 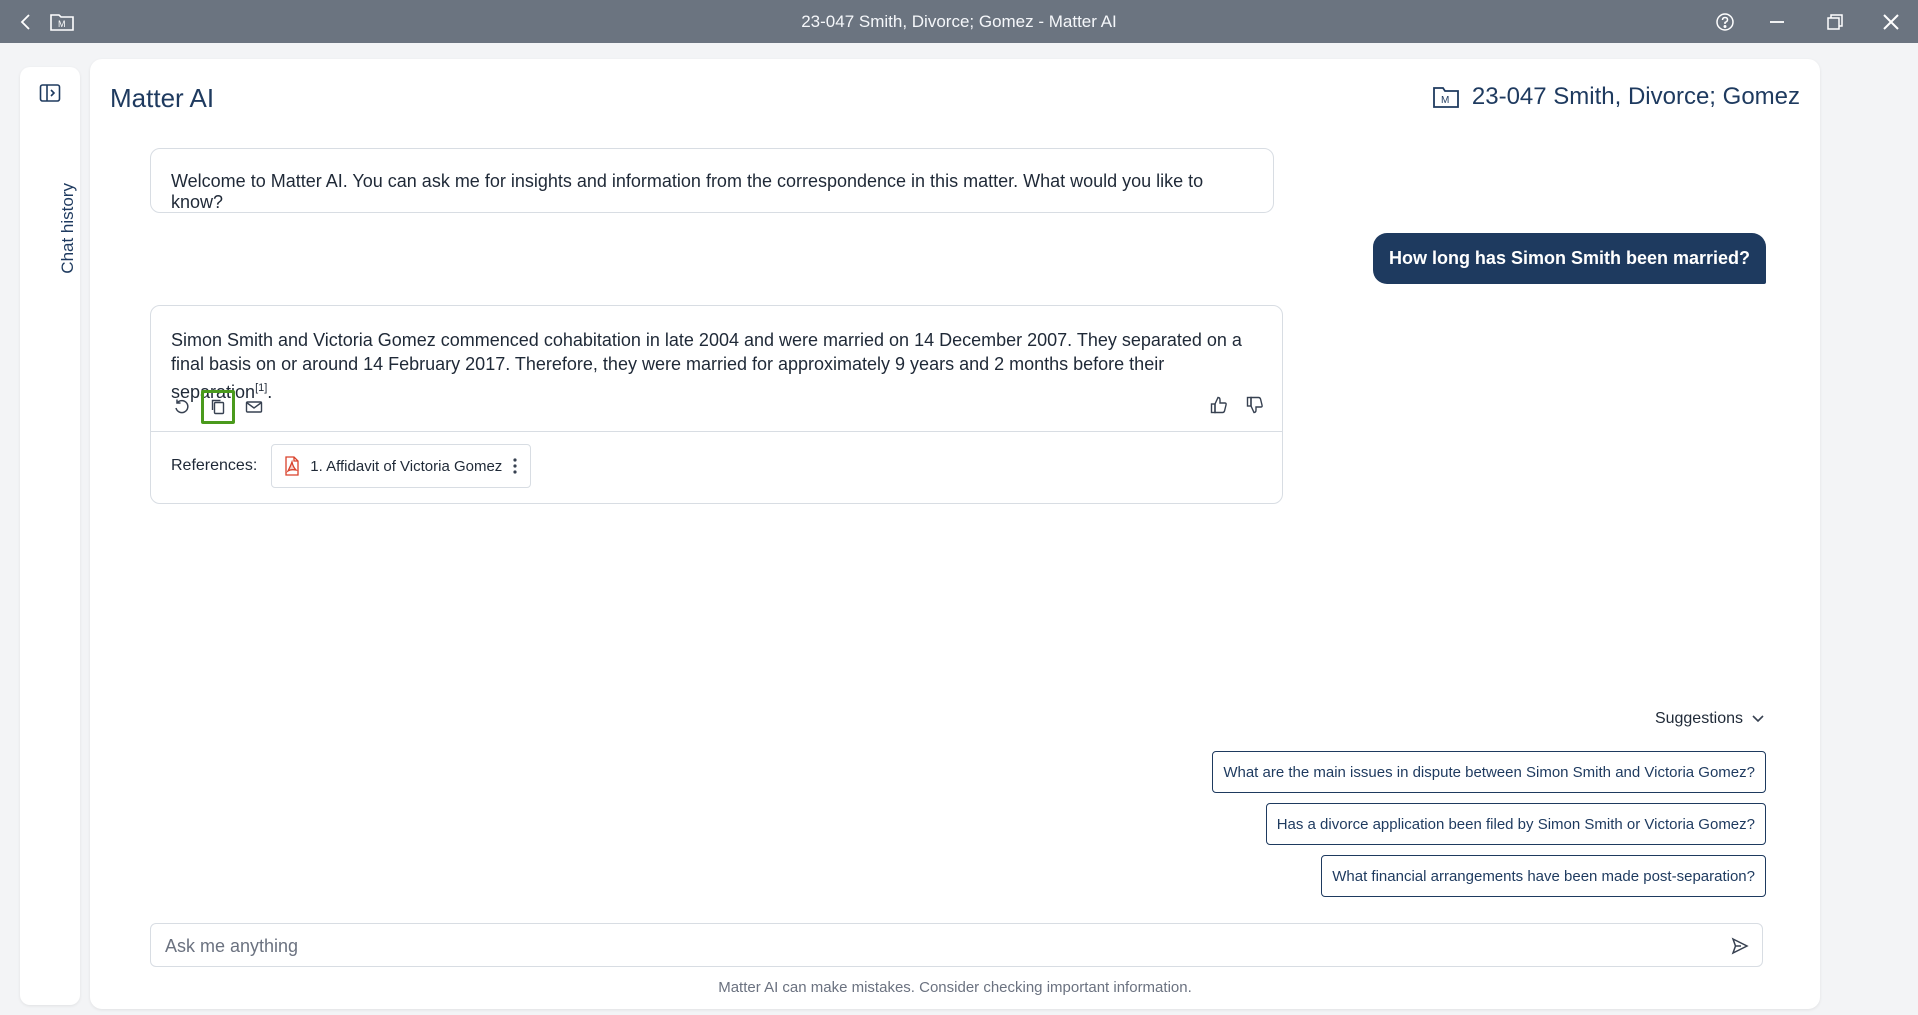 I want to click on answer-end: ., so click(x=270, y=392).